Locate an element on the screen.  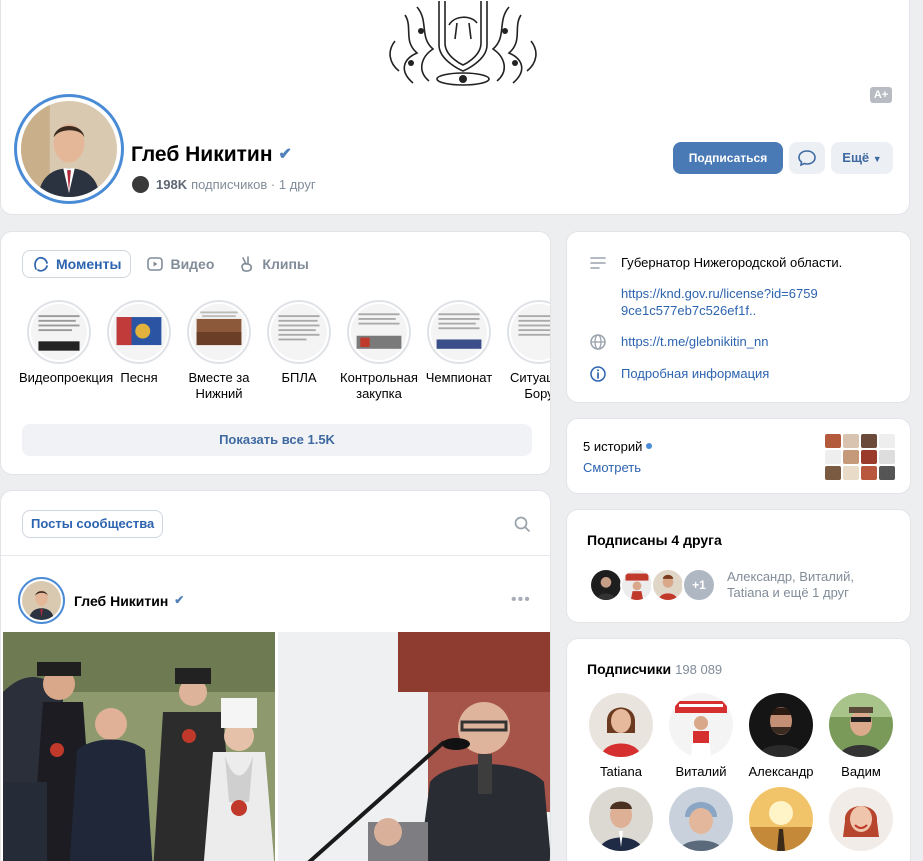
stories-box: 5 историй Смотреть is located at coordinates (738, 456).